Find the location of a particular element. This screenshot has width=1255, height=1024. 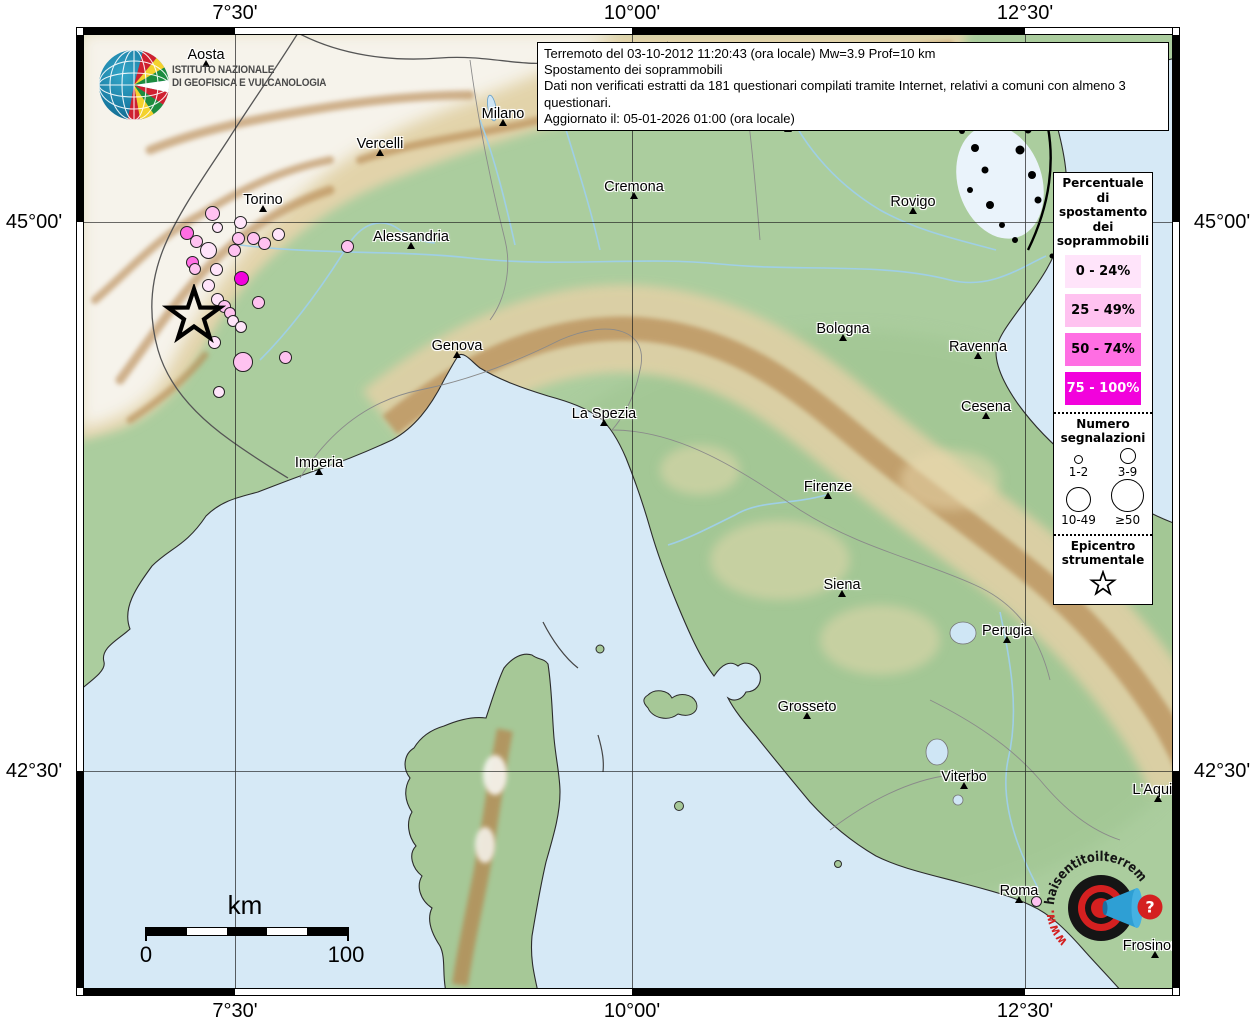

info-line-metric: Spostamento dei soprammobili is located at coordinates (633, 70).